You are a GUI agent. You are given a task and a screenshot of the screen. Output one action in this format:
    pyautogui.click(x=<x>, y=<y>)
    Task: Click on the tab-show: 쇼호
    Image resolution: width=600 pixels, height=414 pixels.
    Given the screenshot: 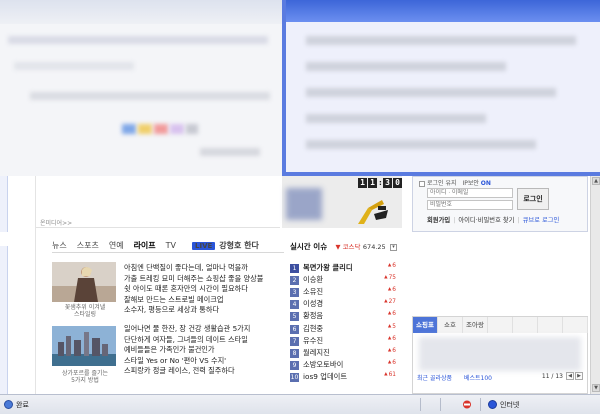 What is the action you would take?
    pyautogui.click(x=450, y=325)
    